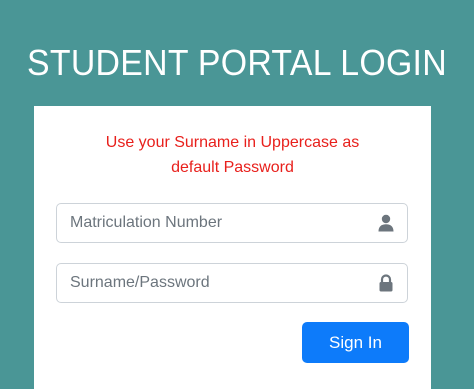 This screenshot has height=389, width=474. I want to click on matriculation-number-input, so click(212, 223).